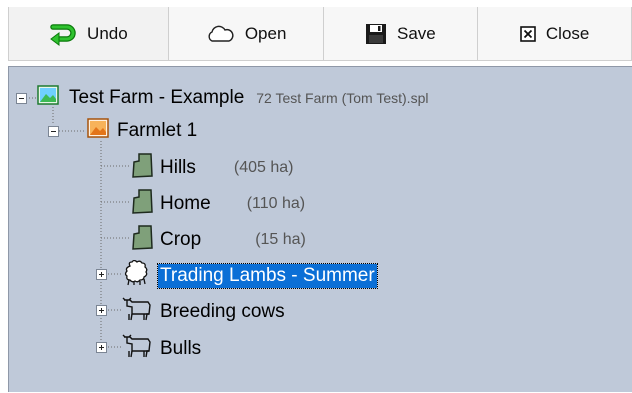 Image resolution: width=632 pixels, height=393 pixels. Describe the element at coordinates (63, 34) in the screenshot. I see `undo-icon` at that location.